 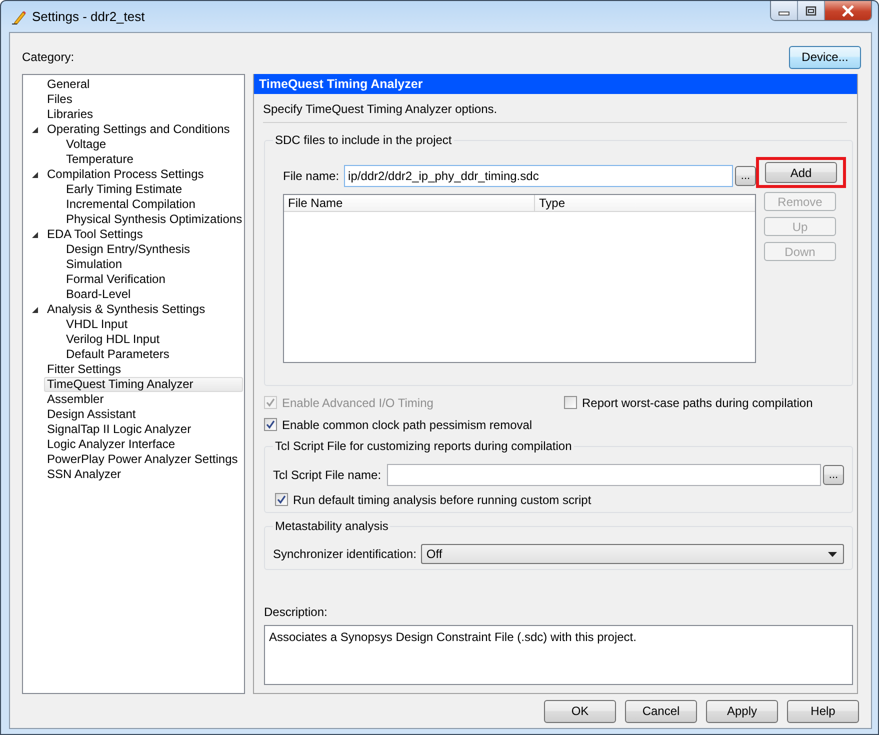 I want to click on panel-intro: Specify TimeQuest Timing Analyzer options., so click(x=555, y=112).